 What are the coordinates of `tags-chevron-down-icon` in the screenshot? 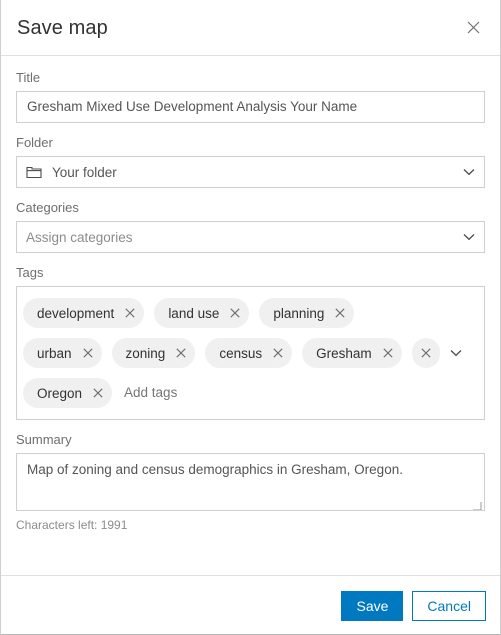 It's located at (456, 353).